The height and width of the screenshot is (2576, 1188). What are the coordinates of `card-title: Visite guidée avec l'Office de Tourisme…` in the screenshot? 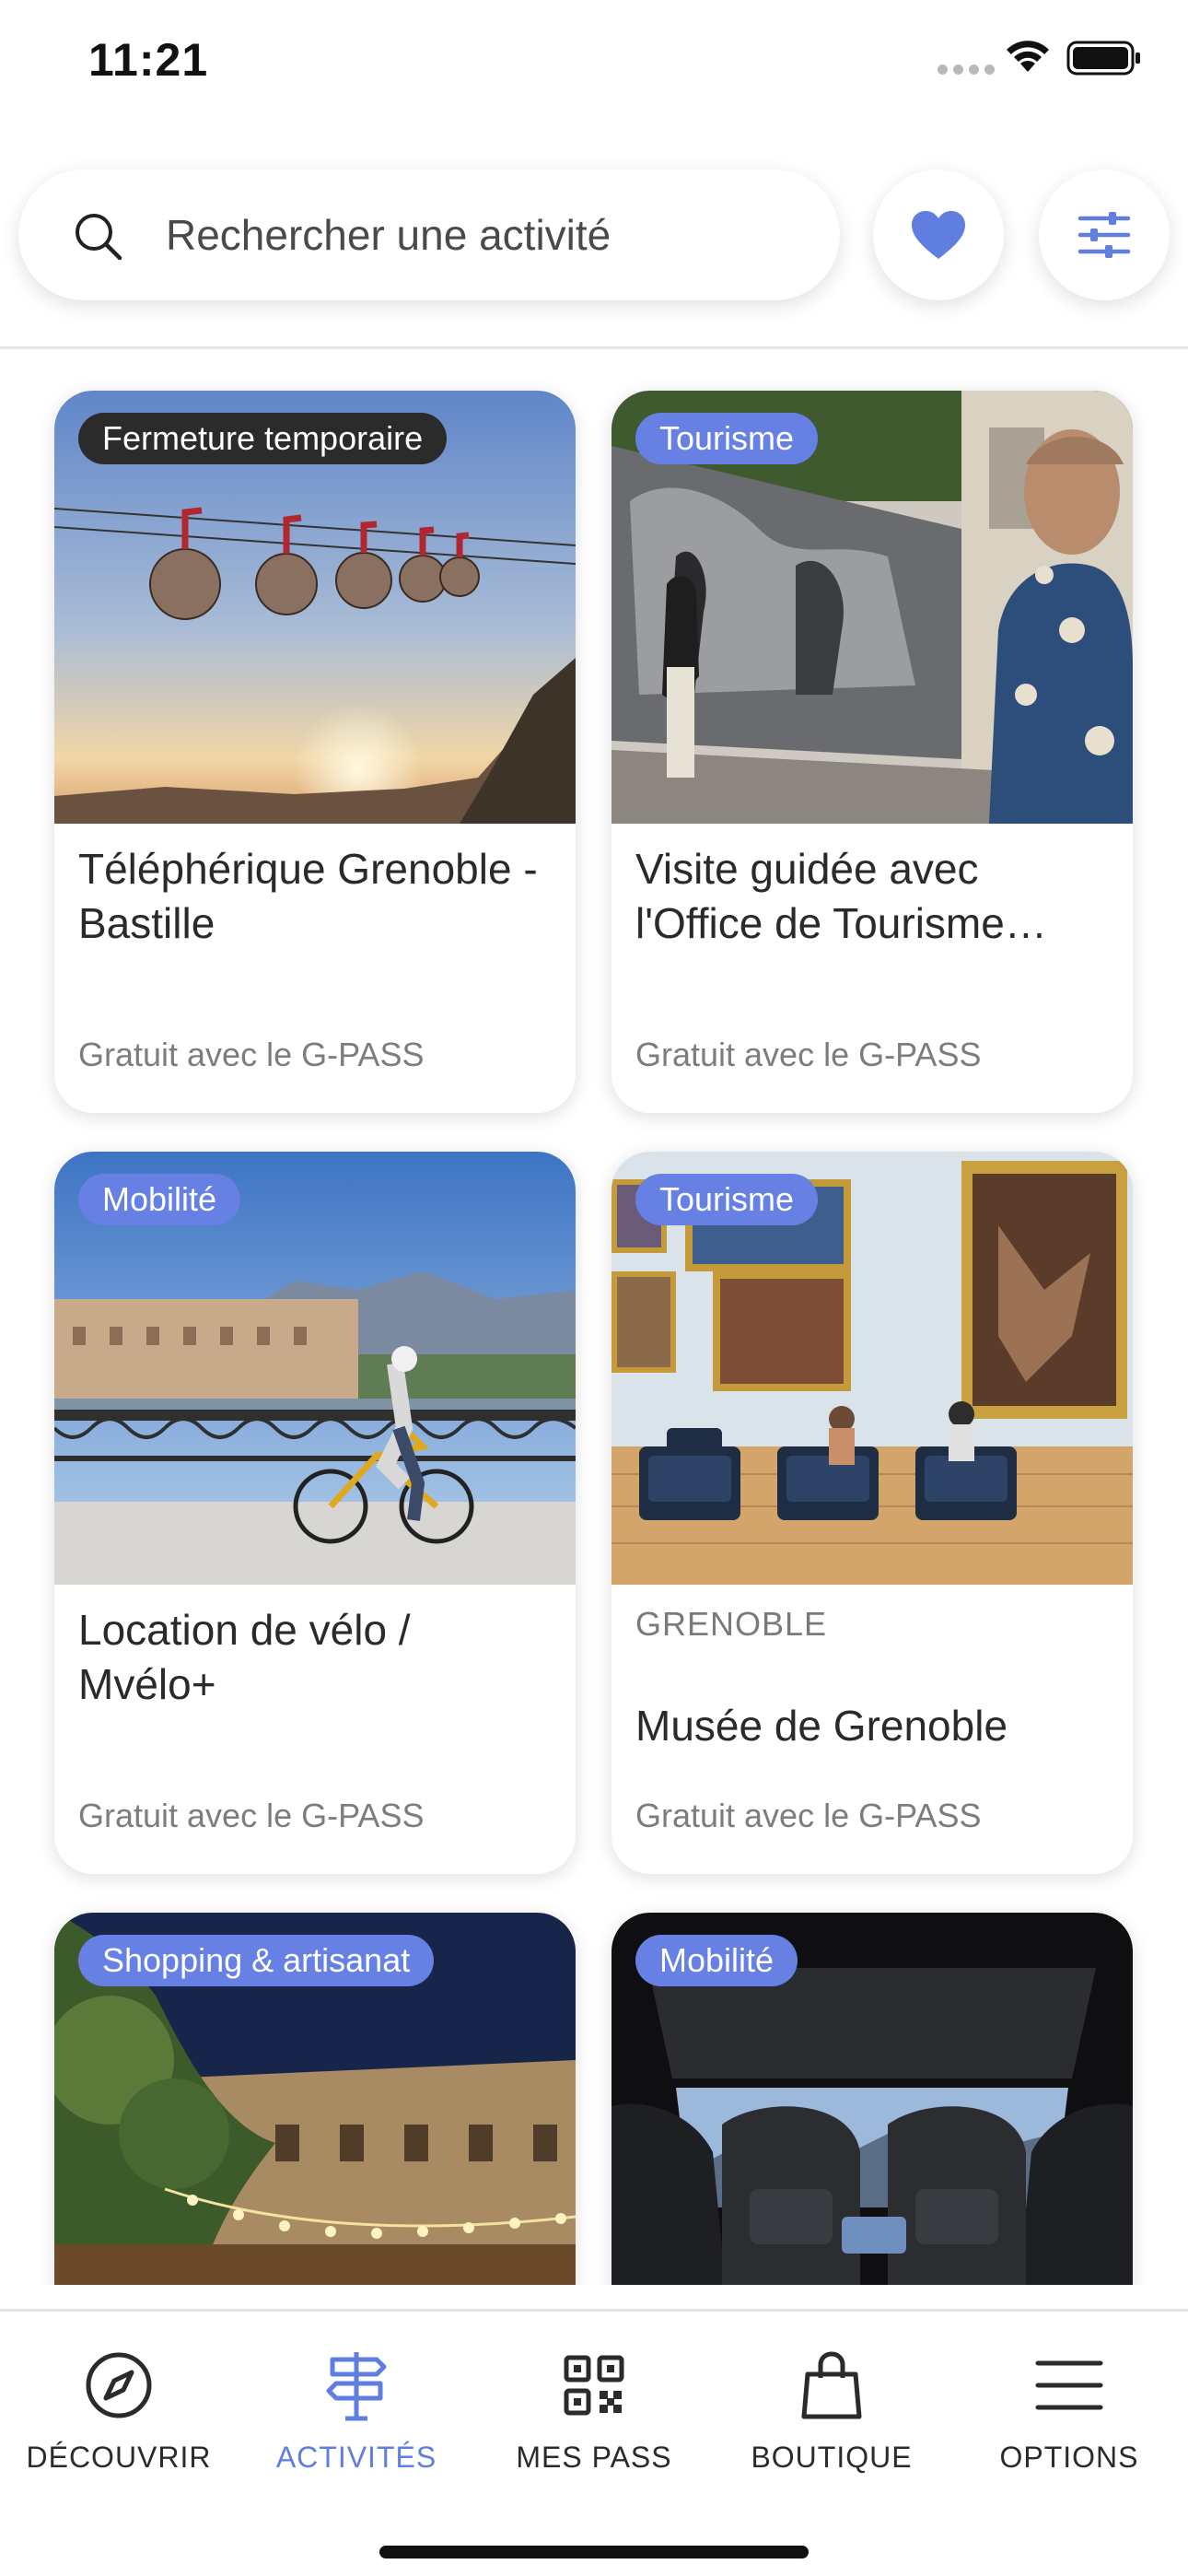 It's located at (841, 896).